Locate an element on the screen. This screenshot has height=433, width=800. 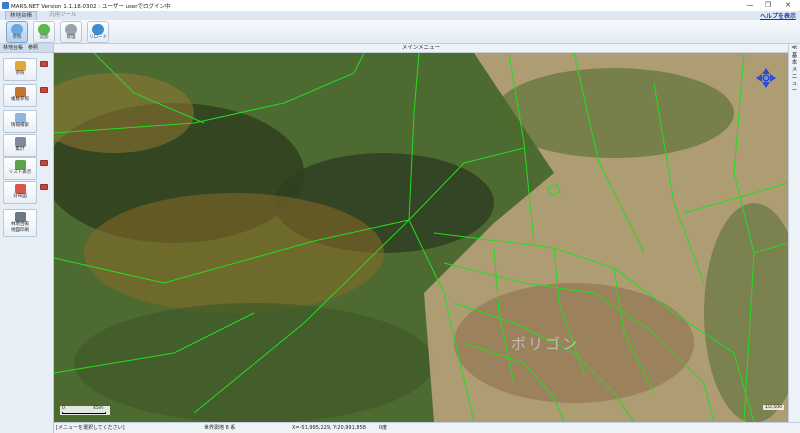
sidebar-view-button: 参照 is located at coordinates (20, 69).